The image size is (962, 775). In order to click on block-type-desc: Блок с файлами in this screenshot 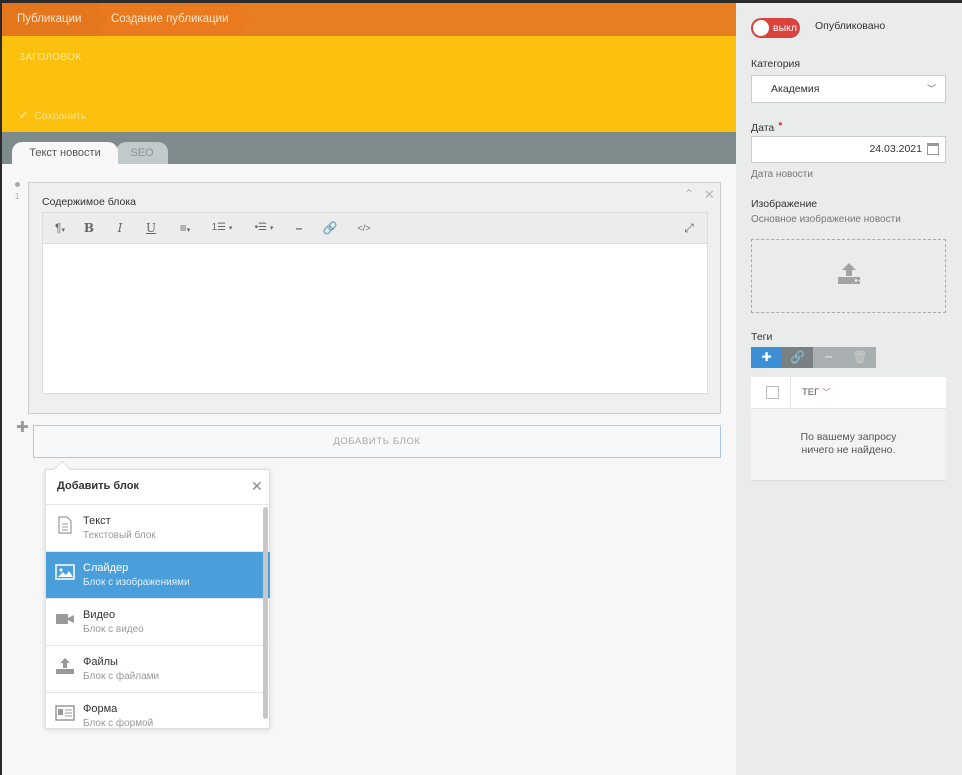, I will do `click(121, 676)`.